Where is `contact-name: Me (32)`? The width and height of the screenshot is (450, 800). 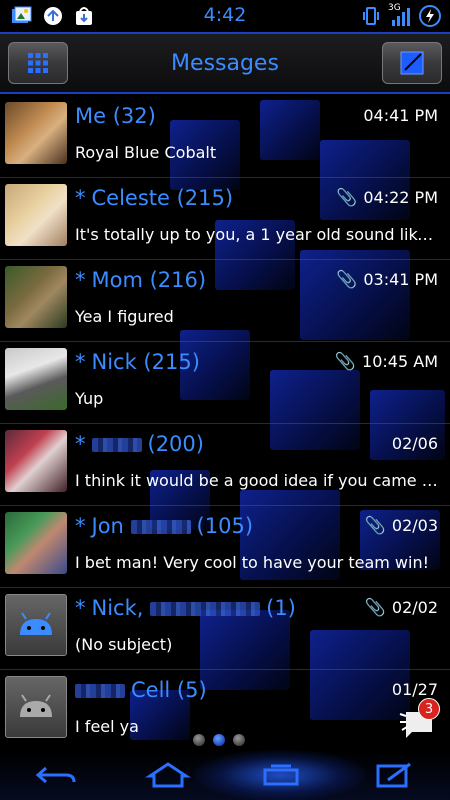
contact-name: Me (32) is located at coordinates (115, 116).